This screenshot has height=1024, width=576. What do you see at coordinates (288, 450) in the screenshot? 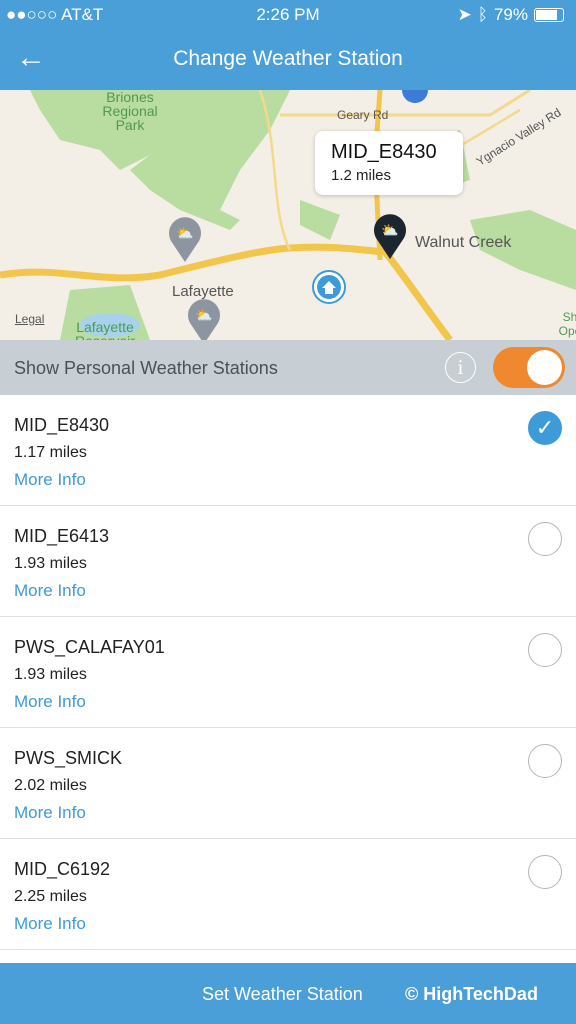
I see `station-item: MID_E8430 1.17 miles More Info ✓` at bounding box center [288, 450].